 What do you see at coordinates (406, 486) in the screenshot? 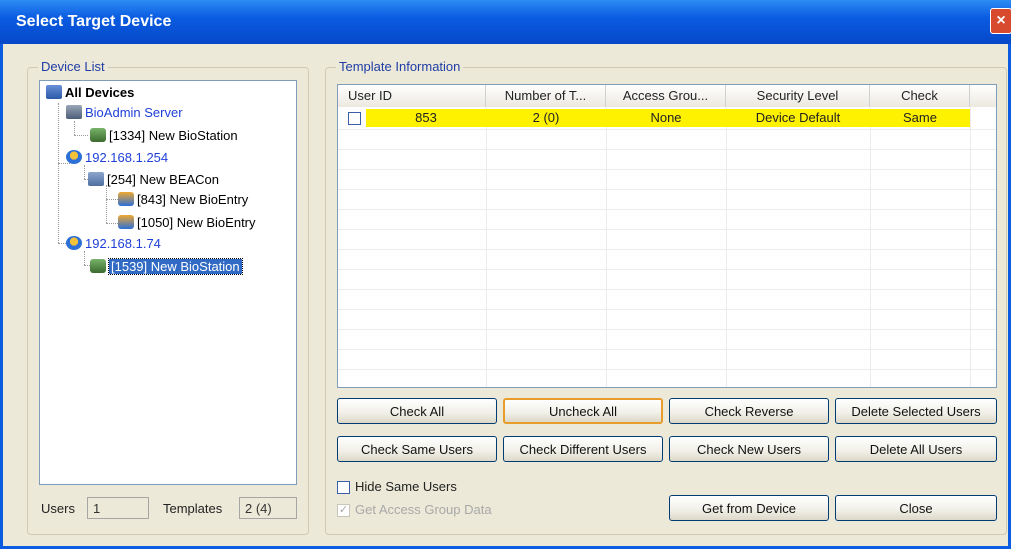
I see `hide-same-users-label: Hide Same Users` at bounding box center [406, 486].